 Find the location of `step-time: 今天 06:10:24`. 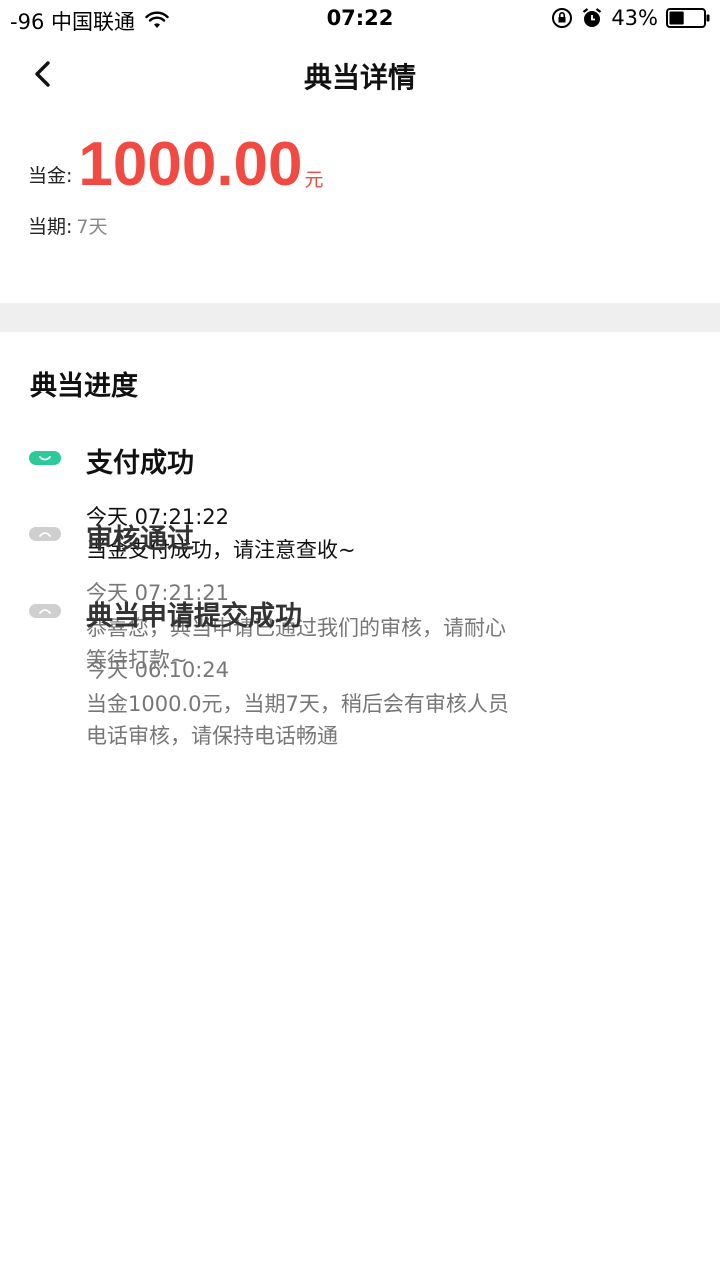

step-time: 今天 06:10:24 is located at coordinates (157, 670).